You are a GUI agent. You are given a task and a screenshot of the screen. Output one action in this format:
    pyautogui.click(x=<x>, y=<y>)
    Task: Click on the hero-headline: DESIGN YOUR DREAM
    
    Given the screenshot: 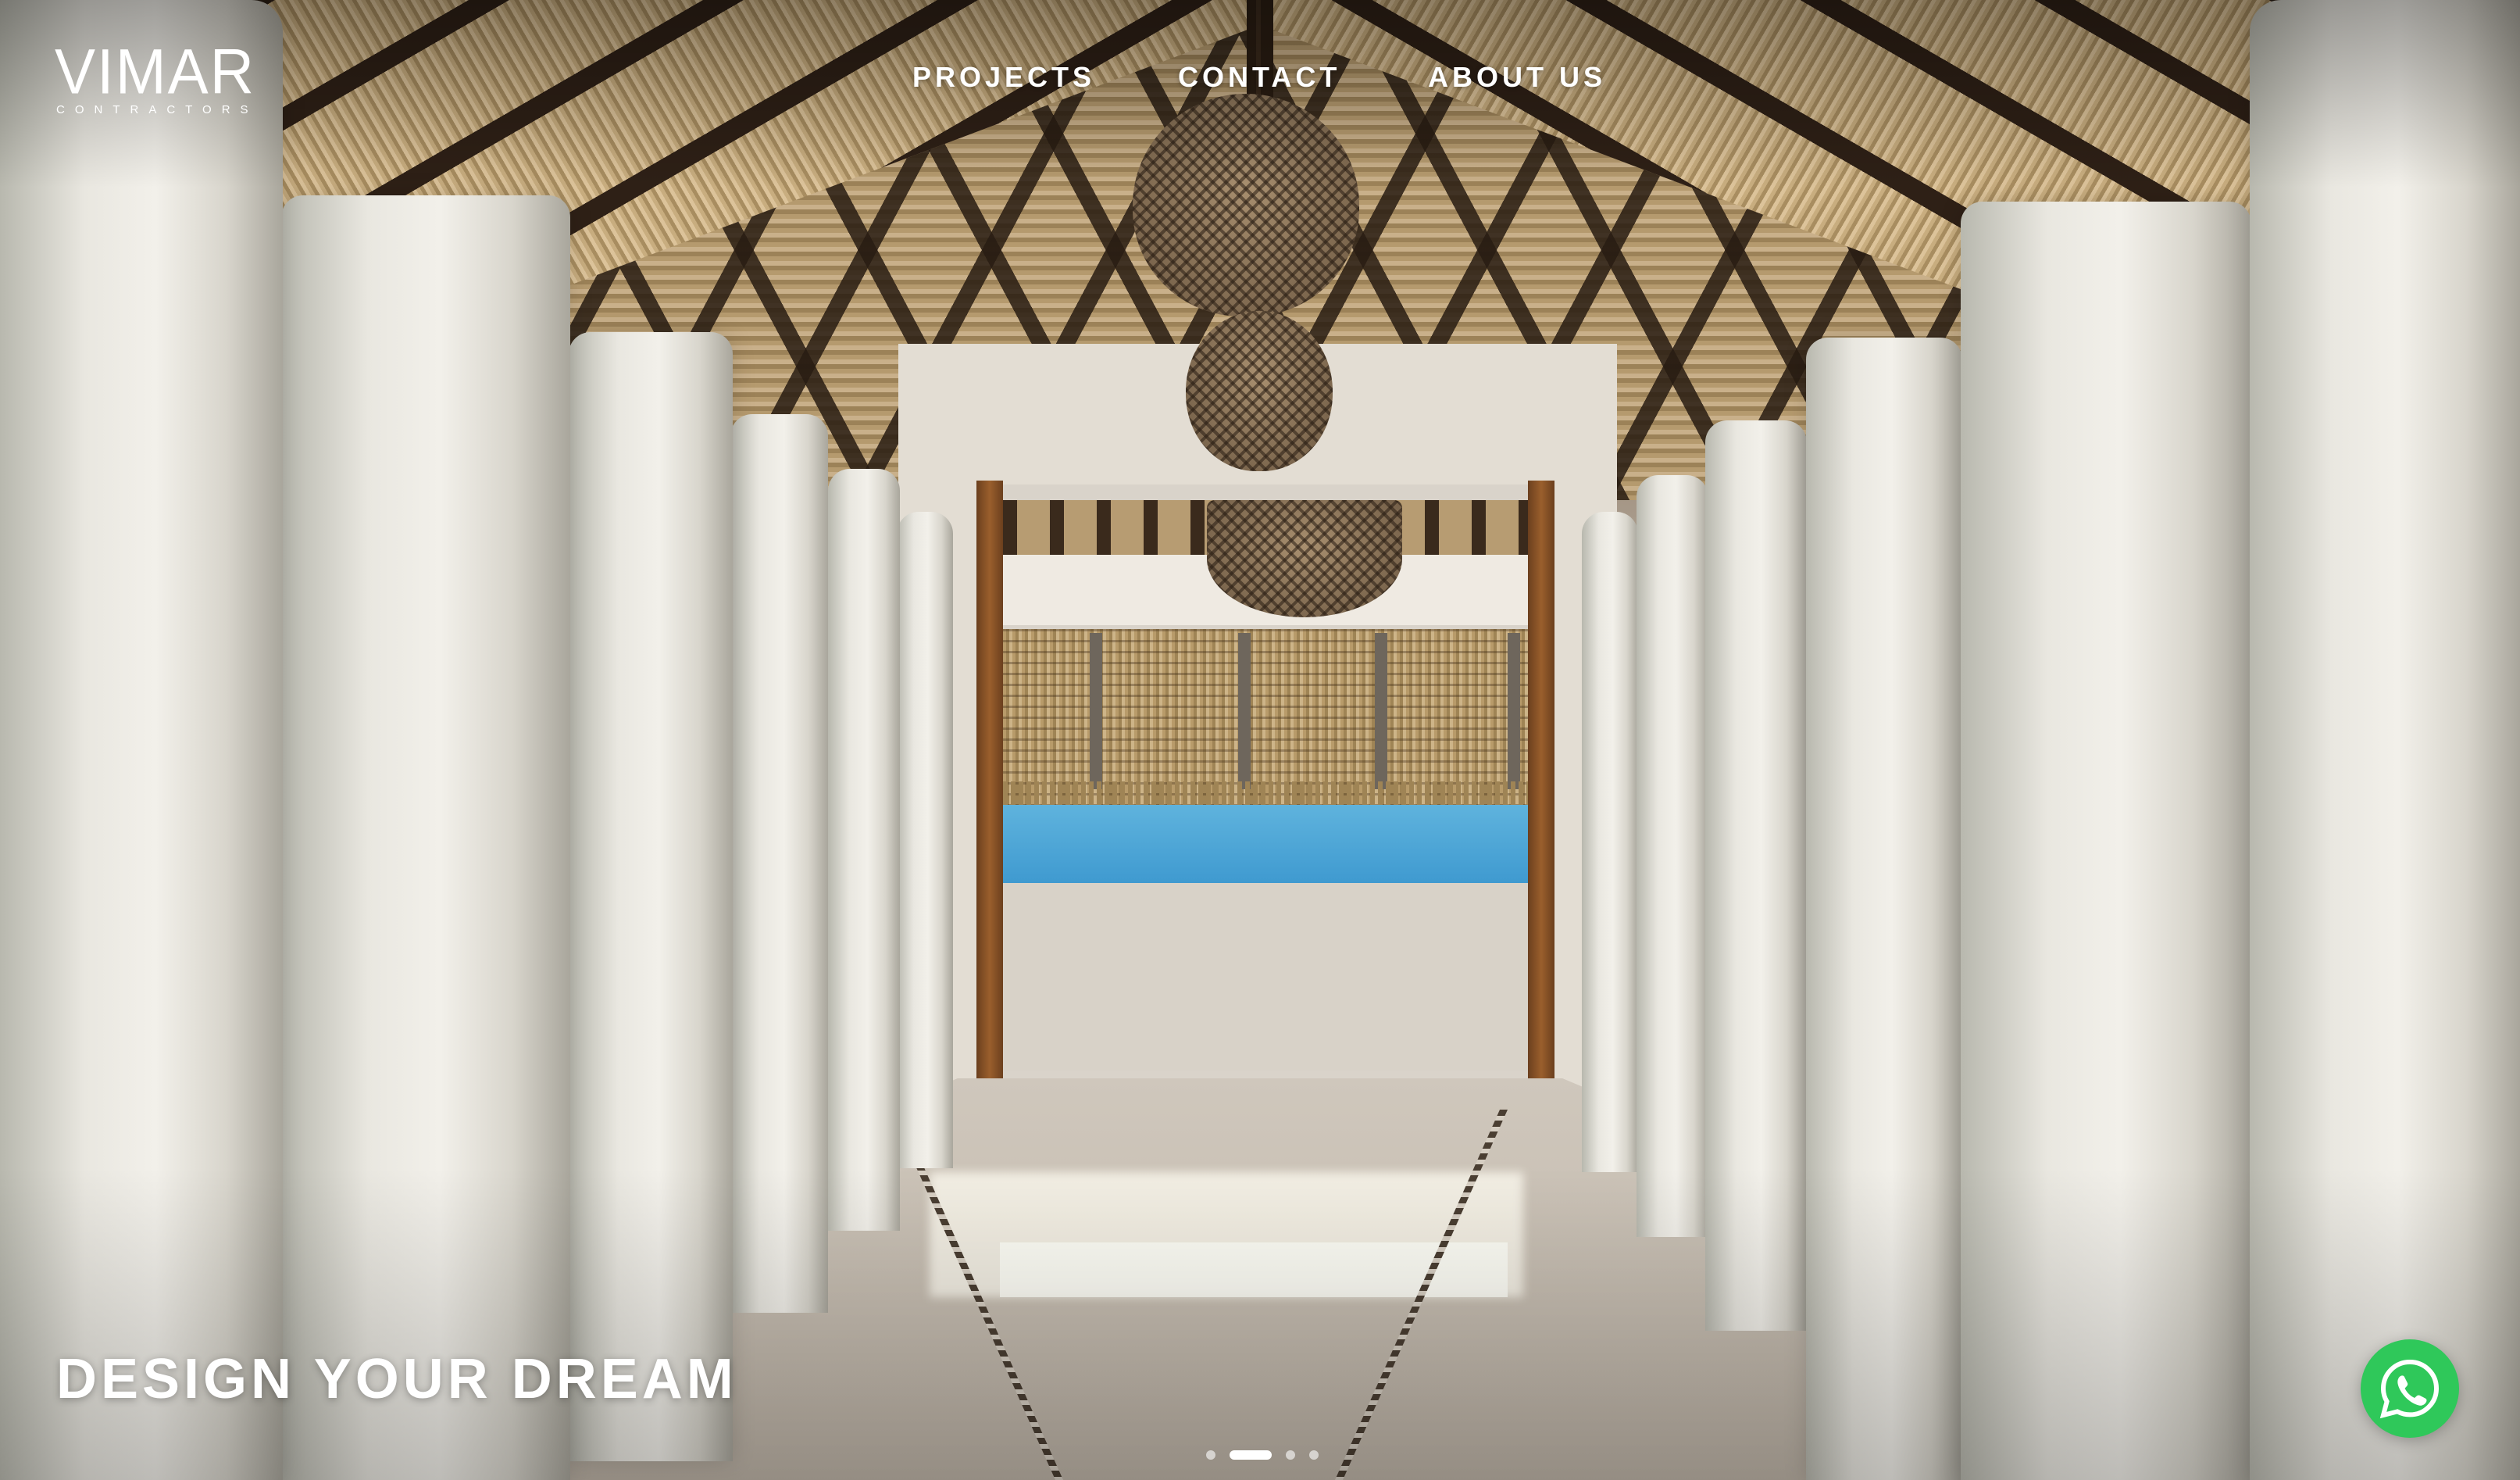 What is the action you would take?
    pyautogui.click(x=396, y=1379)
    